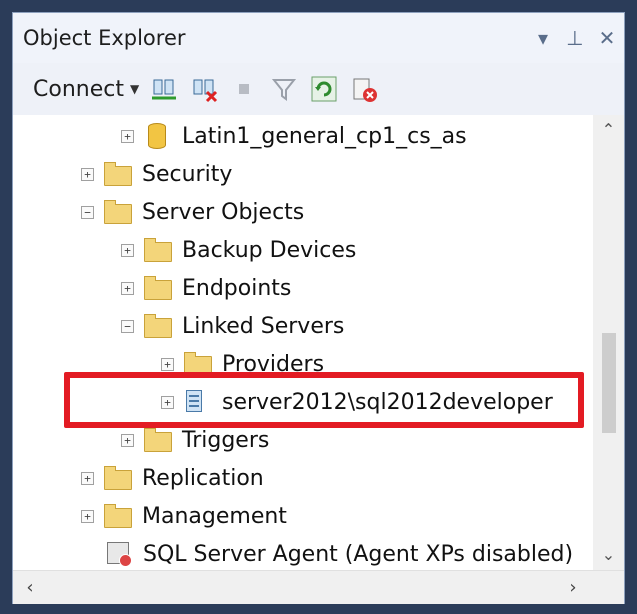 This screenshot has width=637, height=614. What do you see at coordinates (187, 174) in the screenshot?
I see `tree-node-label: Security` at bounding box center [187, 174].